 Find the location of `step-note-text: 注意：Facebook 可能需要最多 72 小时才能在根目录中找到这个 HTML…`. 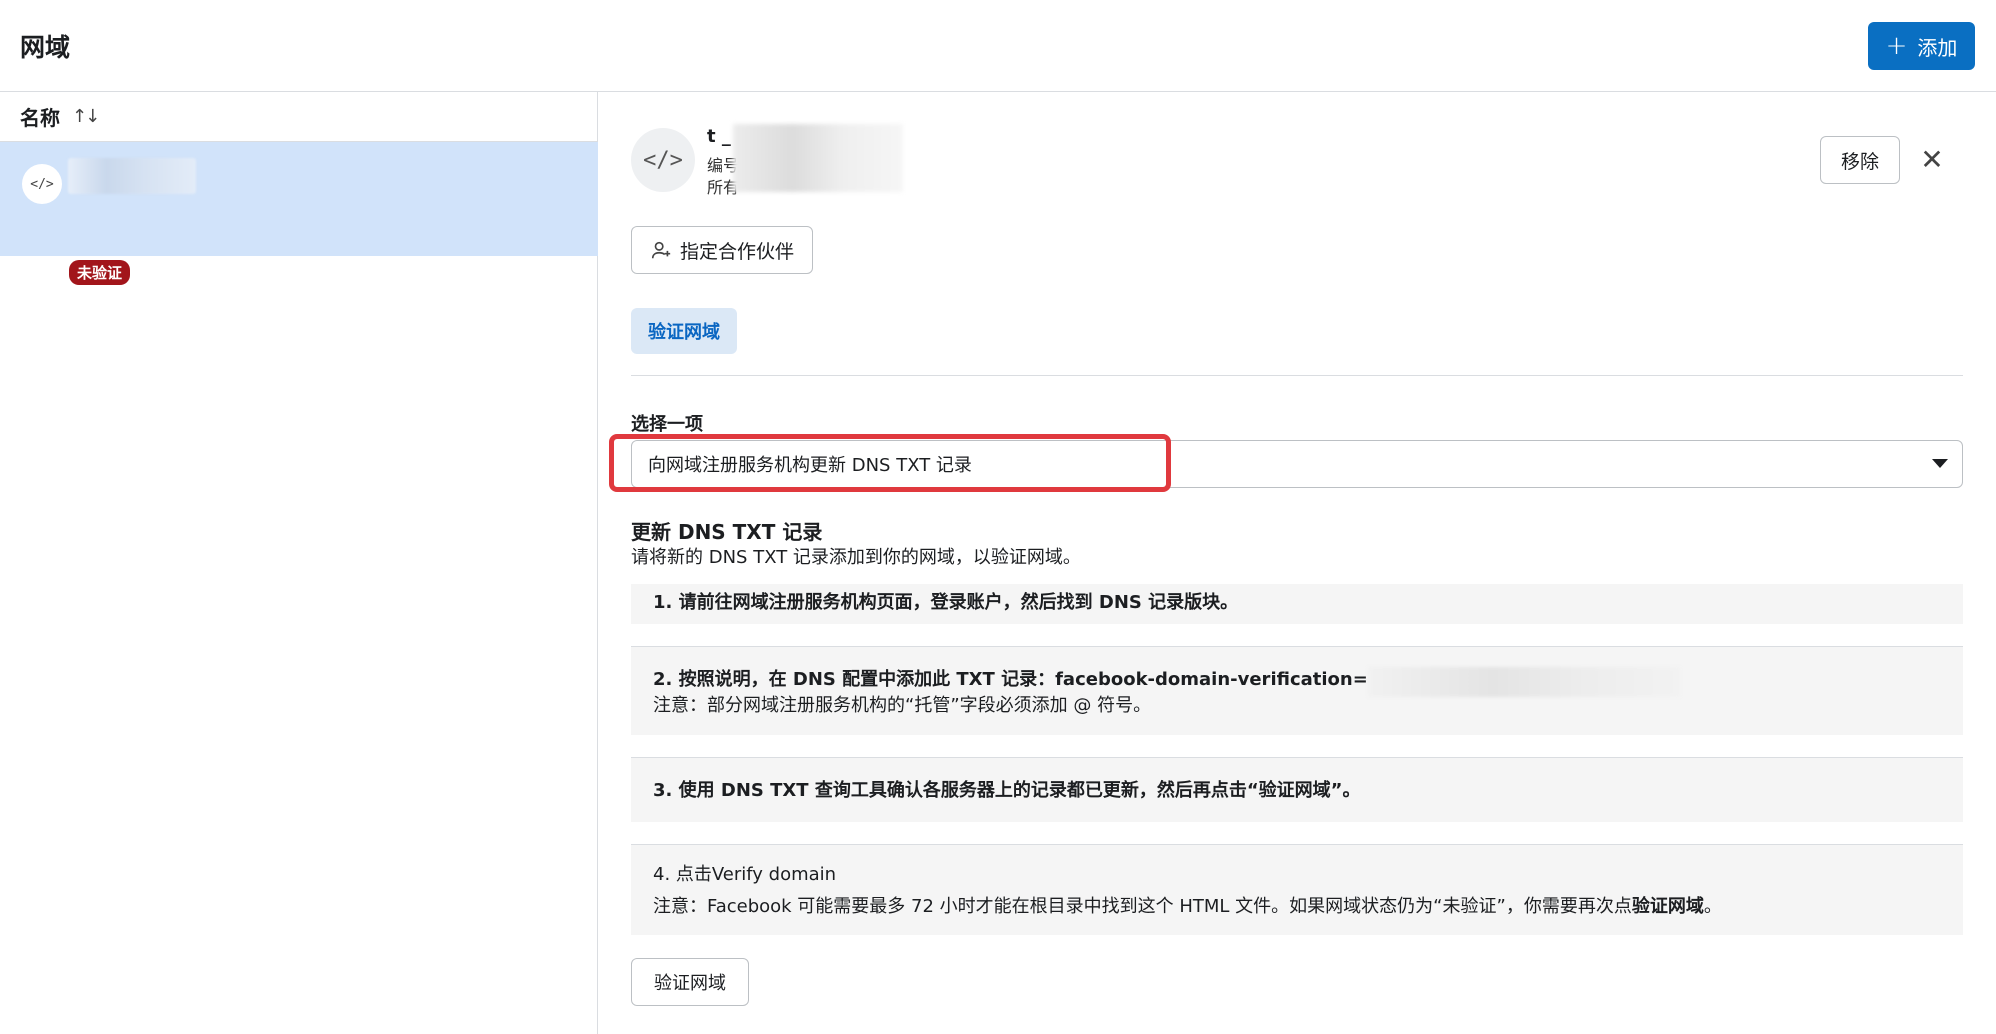

step-note-text: 注意：Facebook 可能需要最多 72 小时才能在根目录中找到这个 HTML… is located at coordinates (1142, 906).